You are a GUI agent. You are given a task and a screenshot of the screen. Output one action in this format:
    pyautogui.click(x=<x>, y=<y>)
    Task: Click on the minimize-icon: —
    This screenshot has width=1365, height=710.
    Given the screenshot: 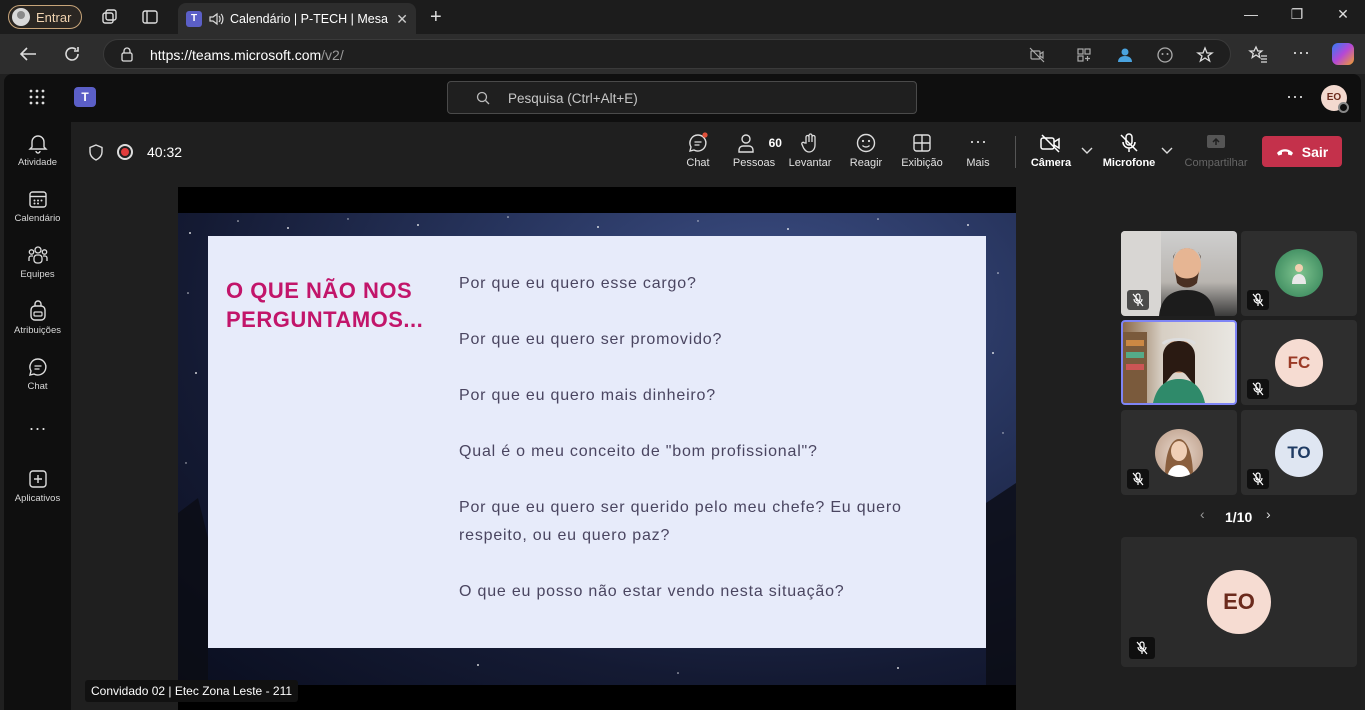 What is the action you would take?
    pyautogui.click(x=1251, y=14)
    